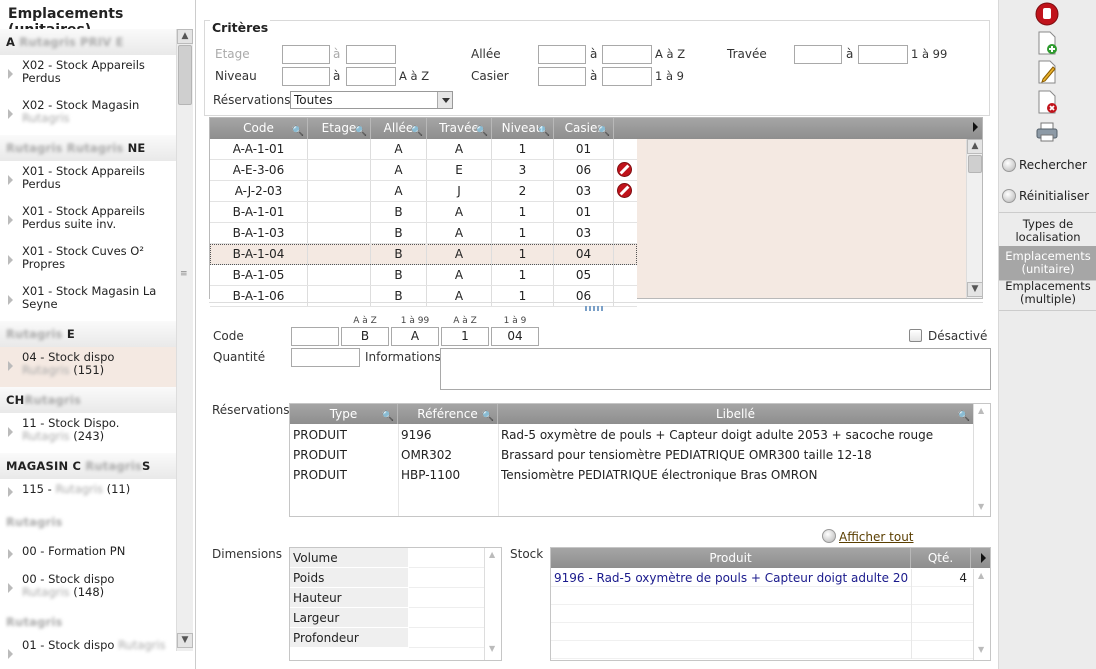 The width and height of the screenshot is (1096, 669). What do you see at coordinates (562, 54) in the screenshot?
I see `allee-from-input` at bounding box center [562, 54].